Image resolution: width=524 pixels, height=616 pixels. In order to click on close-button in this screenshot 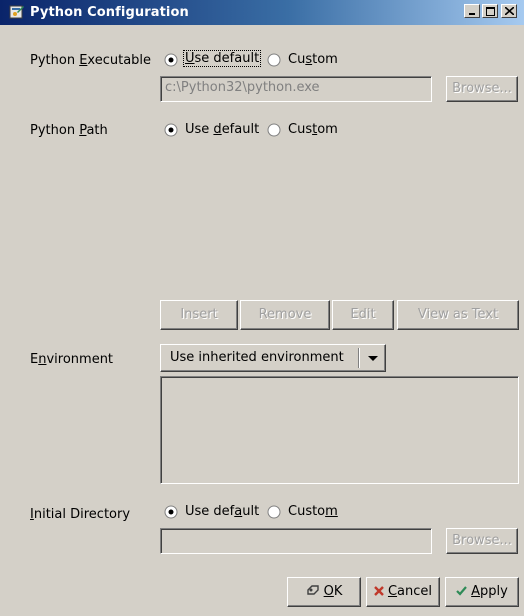, I will do `click(509, 11)`.